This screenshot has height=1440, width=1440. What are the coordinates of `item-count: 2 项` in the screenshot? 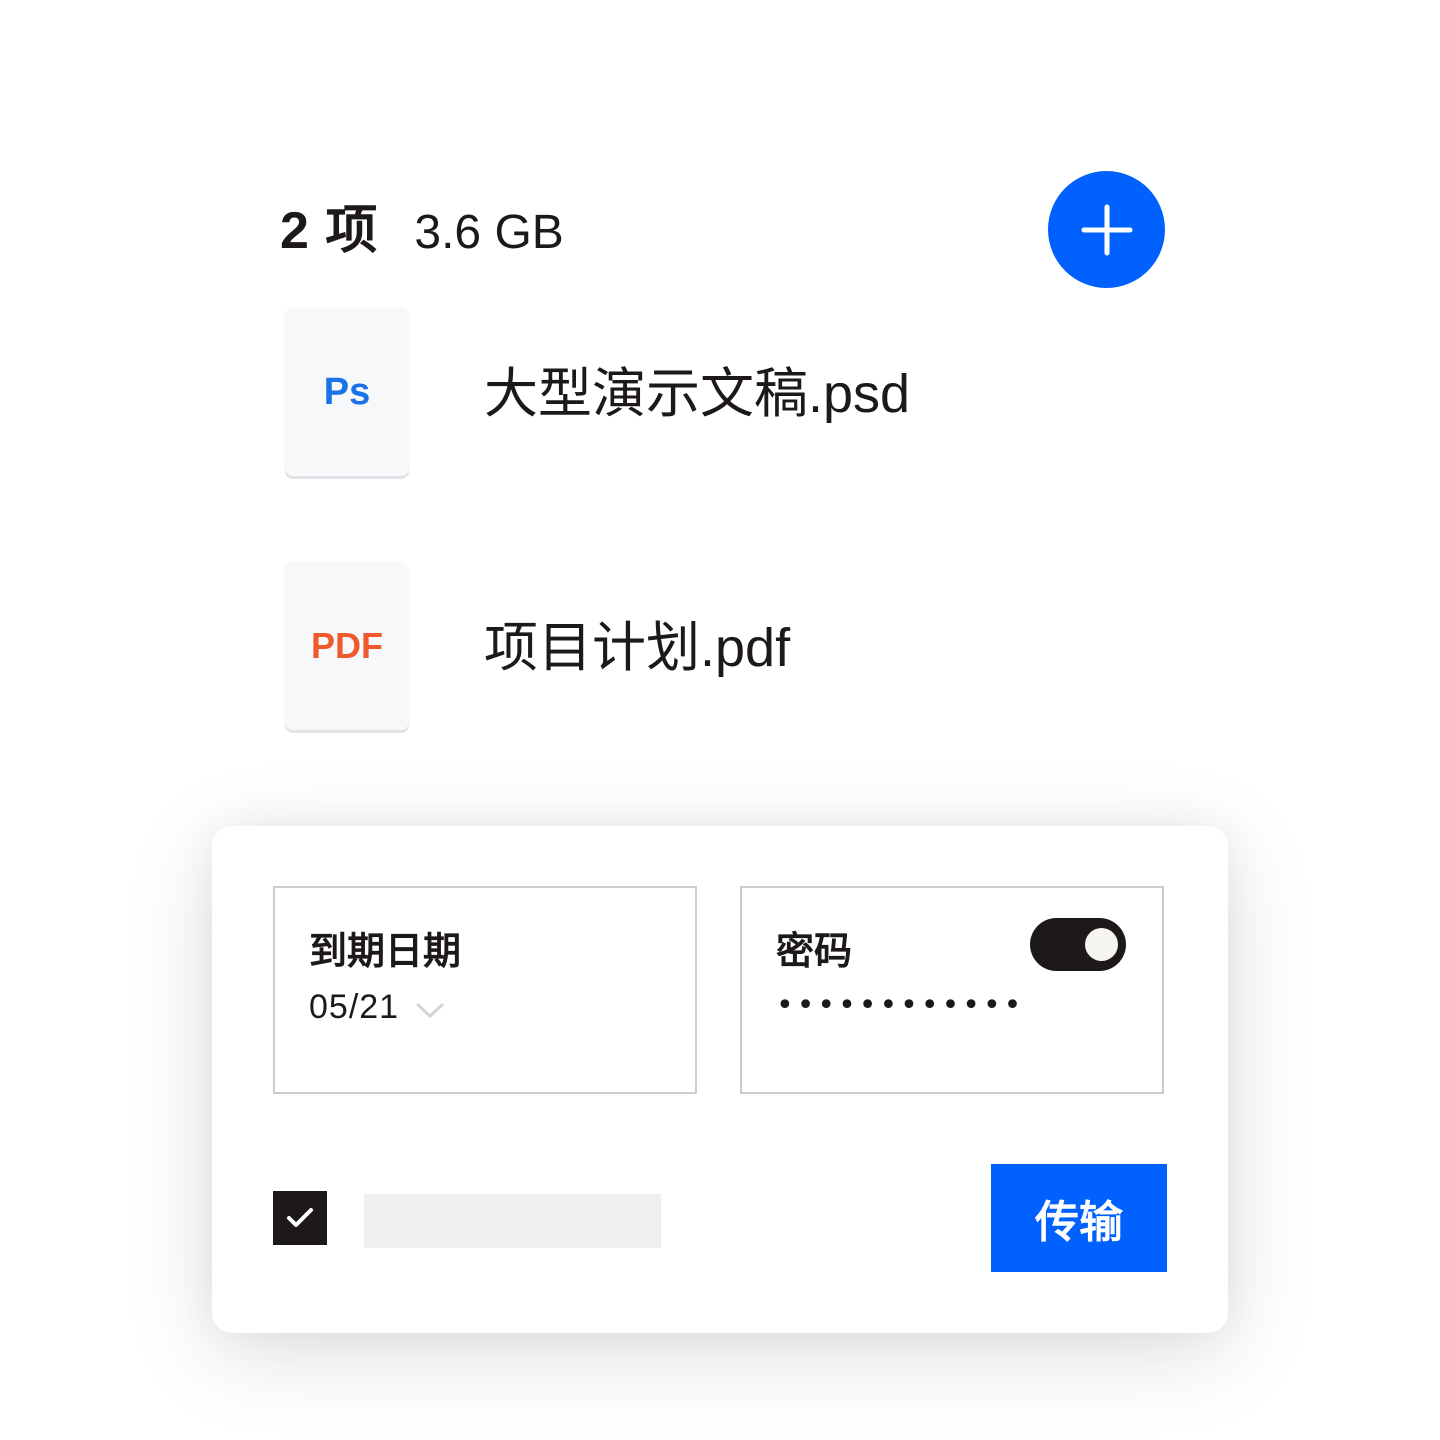 It's located at (329, 231).